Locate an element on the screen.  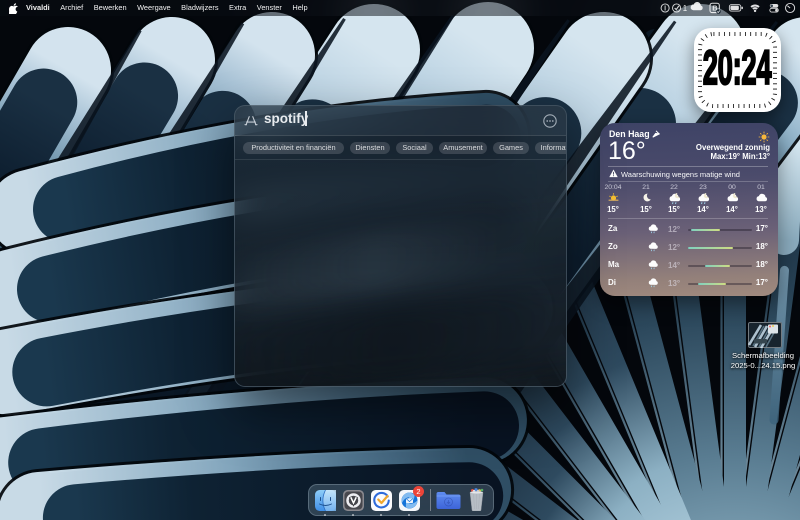
svg-text: 1 is located at coordinates (685, 8).